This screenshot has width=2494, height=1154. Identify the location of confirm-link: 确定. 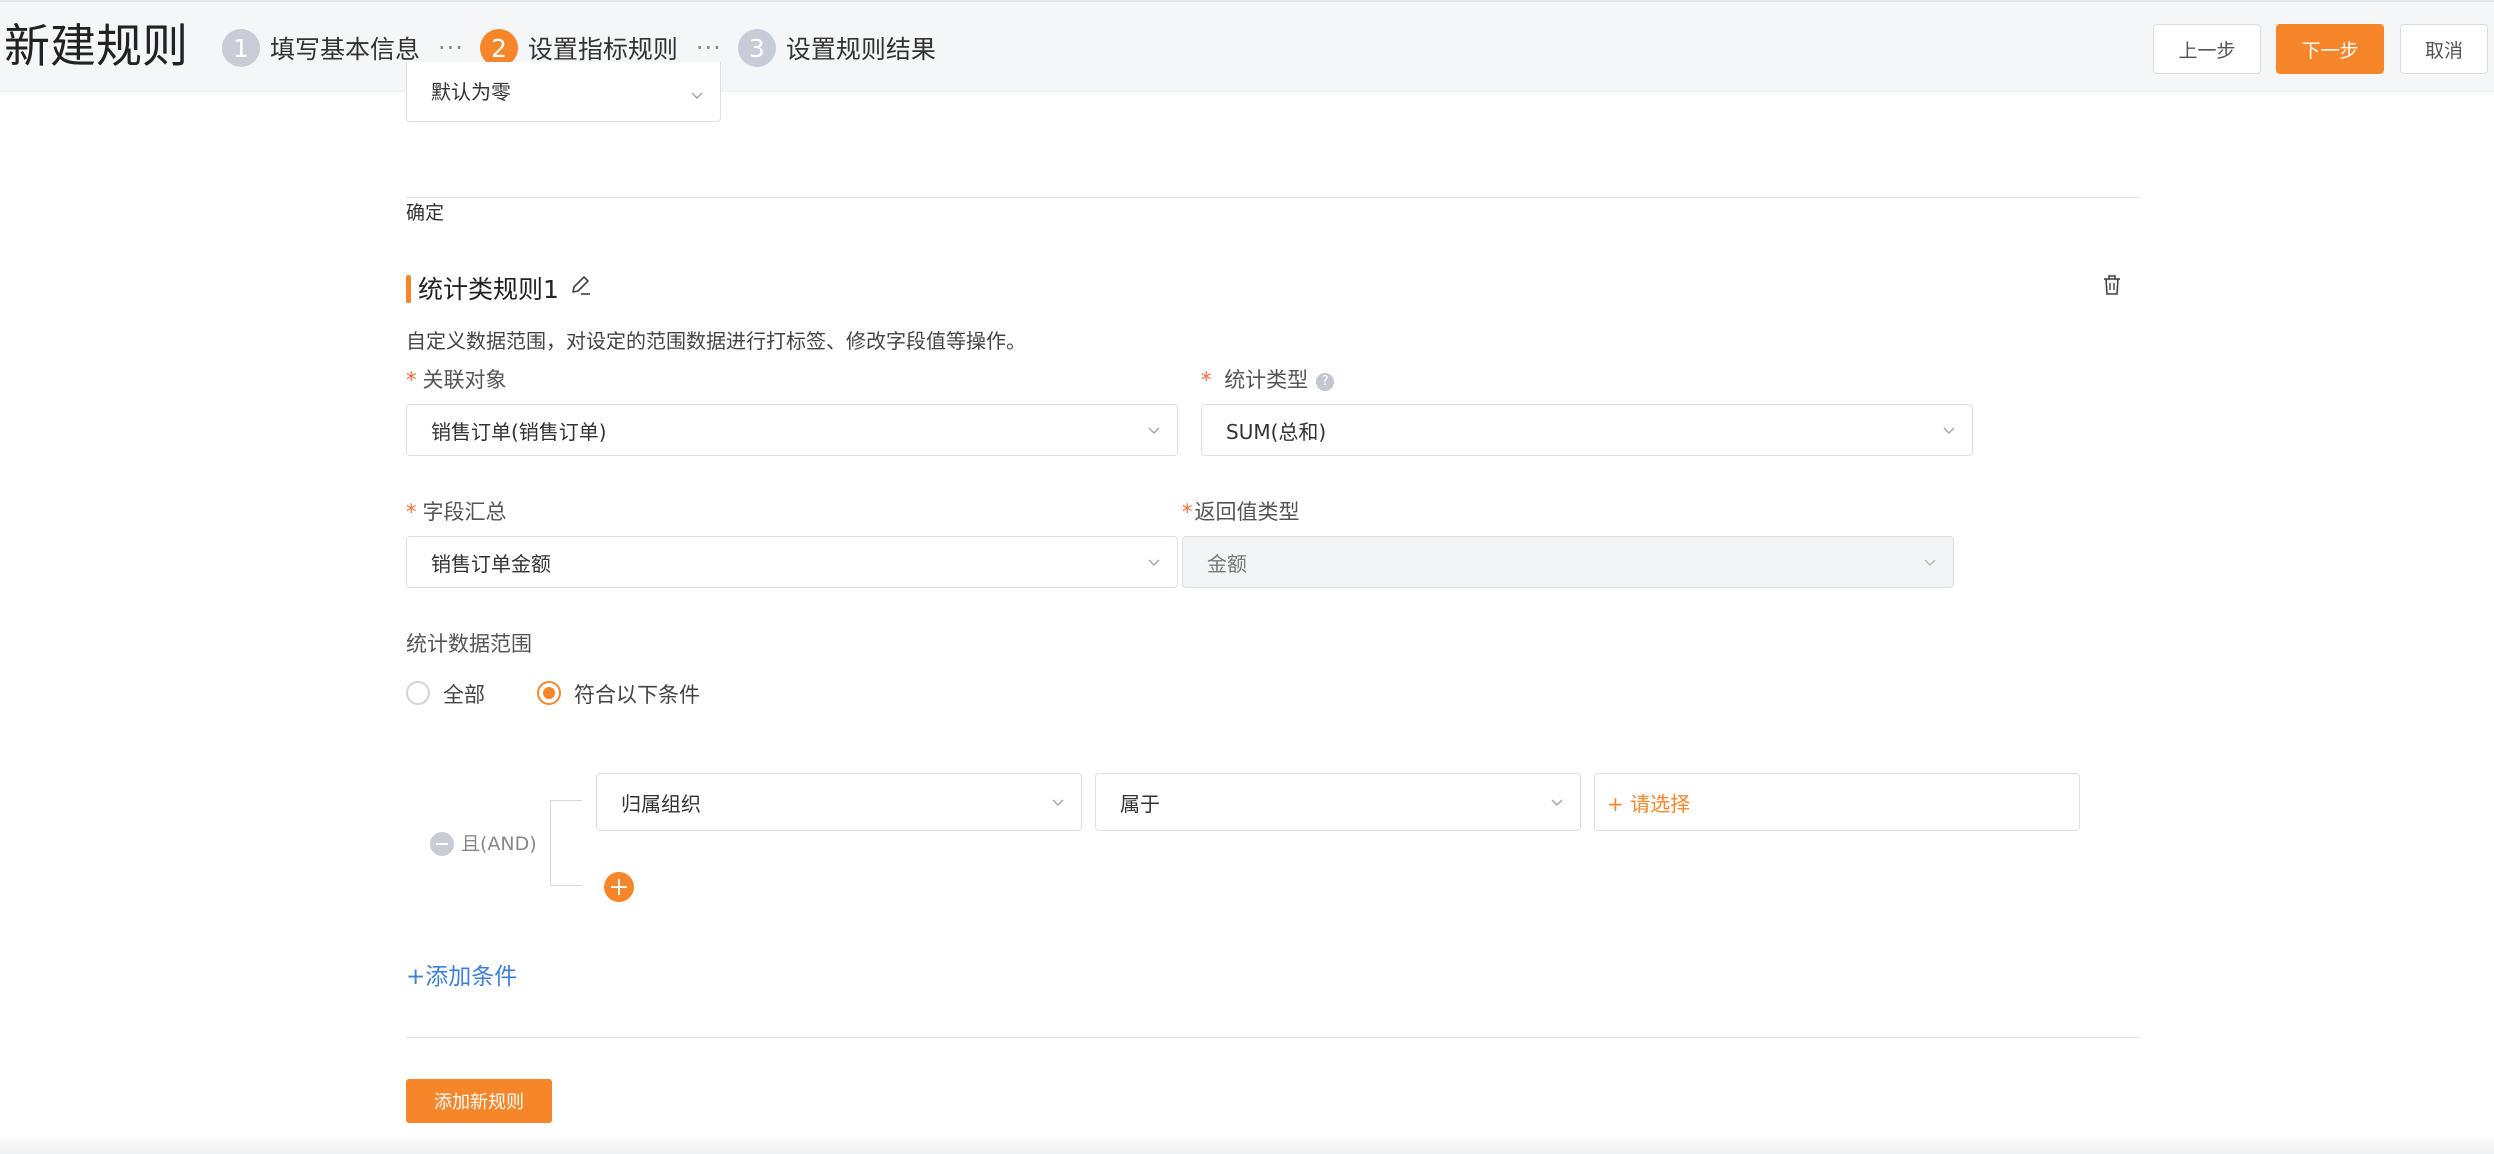
(425, 211).